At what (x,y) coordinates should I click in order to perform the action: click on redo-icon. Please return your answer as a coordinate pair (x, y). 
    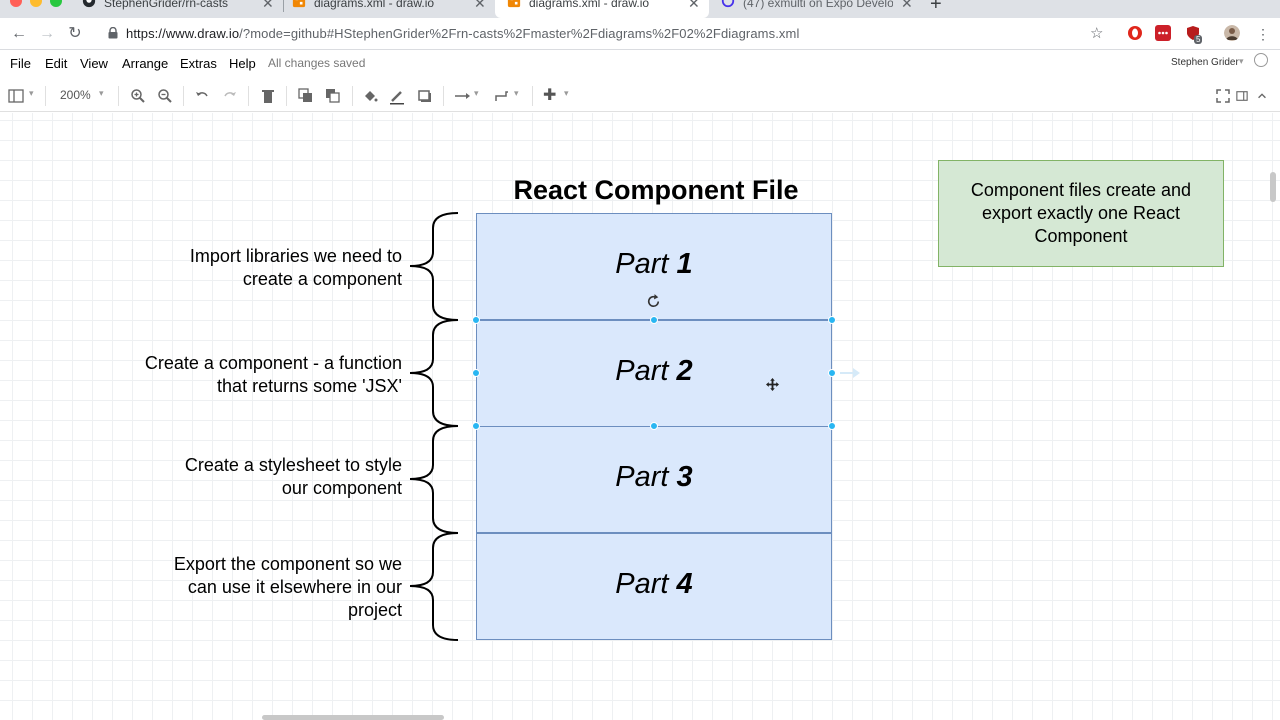
    Looking at the image, I should click on (230, 96).